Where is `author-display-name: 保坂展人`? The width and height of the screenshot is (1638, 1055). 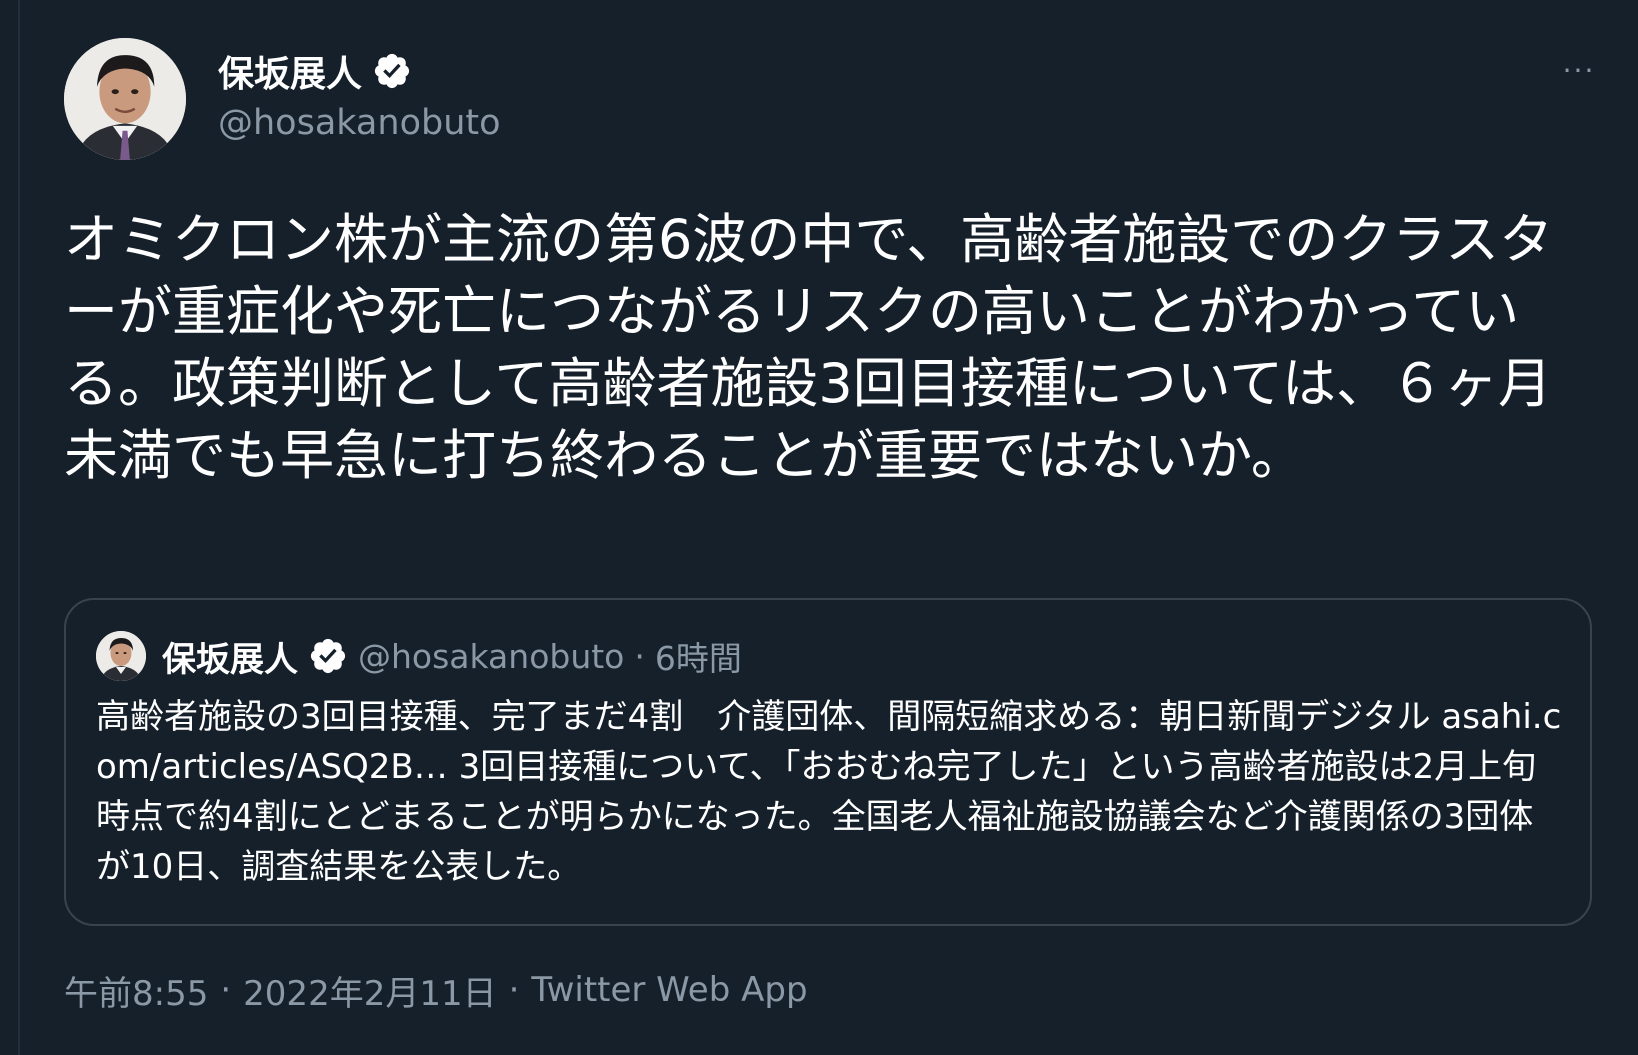
author-display-name: 保坂展人 is located at coordinates (290, 71).